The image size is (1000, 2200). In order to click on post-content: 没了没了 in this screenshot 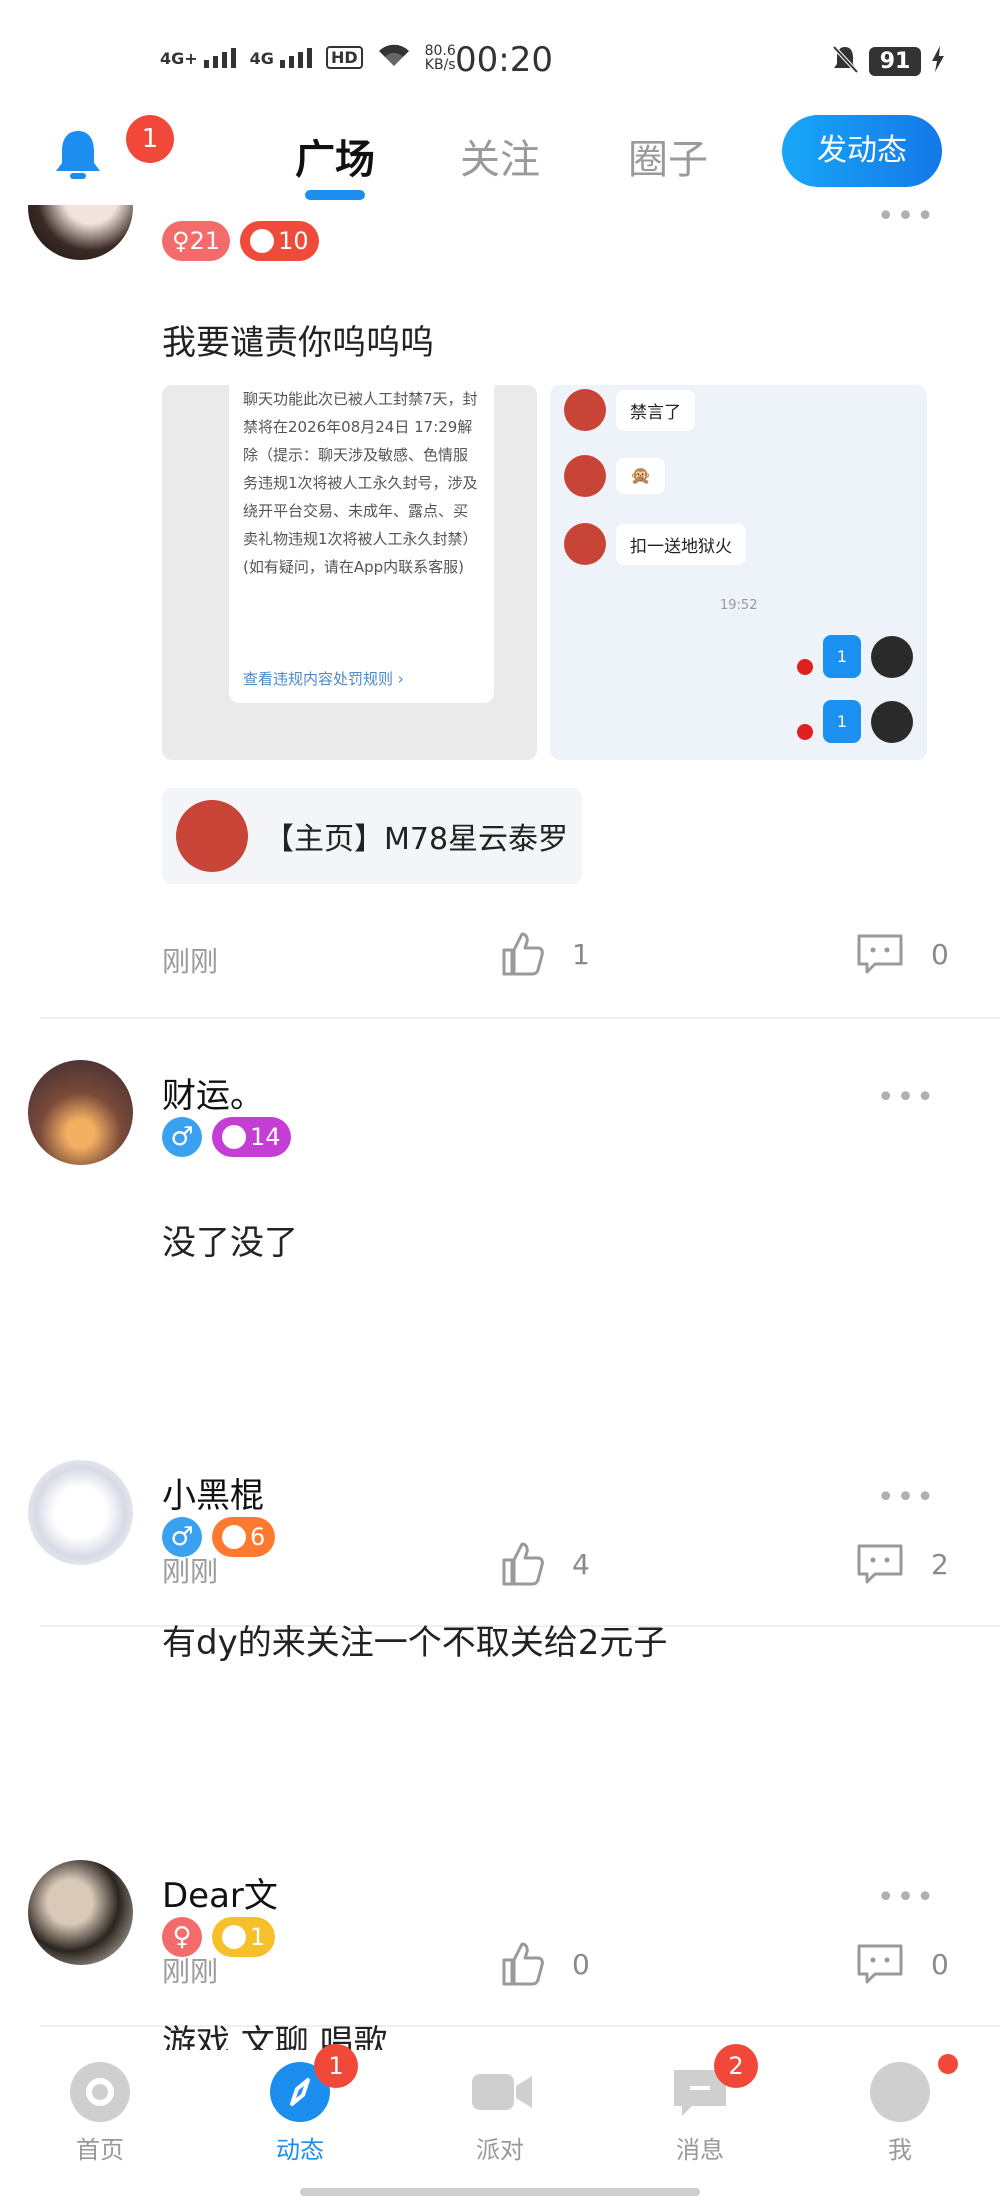, I will do `click(230, 1243)`.